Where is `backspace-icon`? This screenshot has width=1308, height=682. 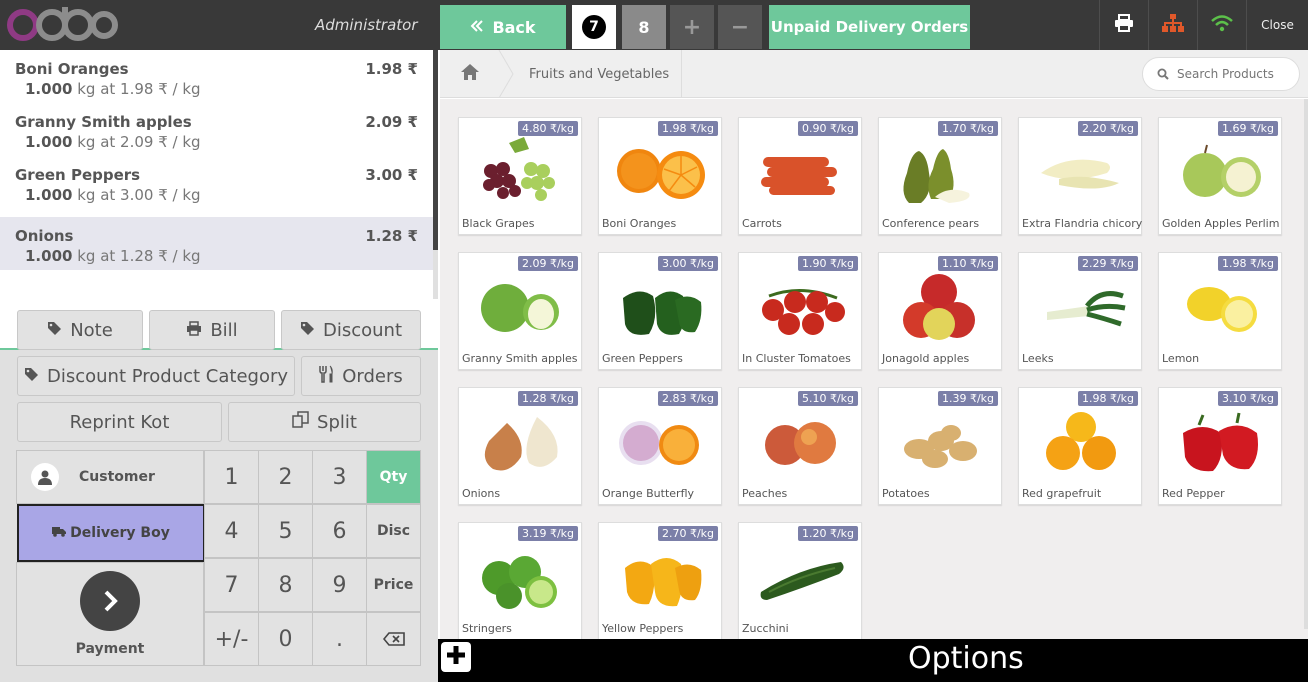 backspace-icon is located at coordinates (393, 639).